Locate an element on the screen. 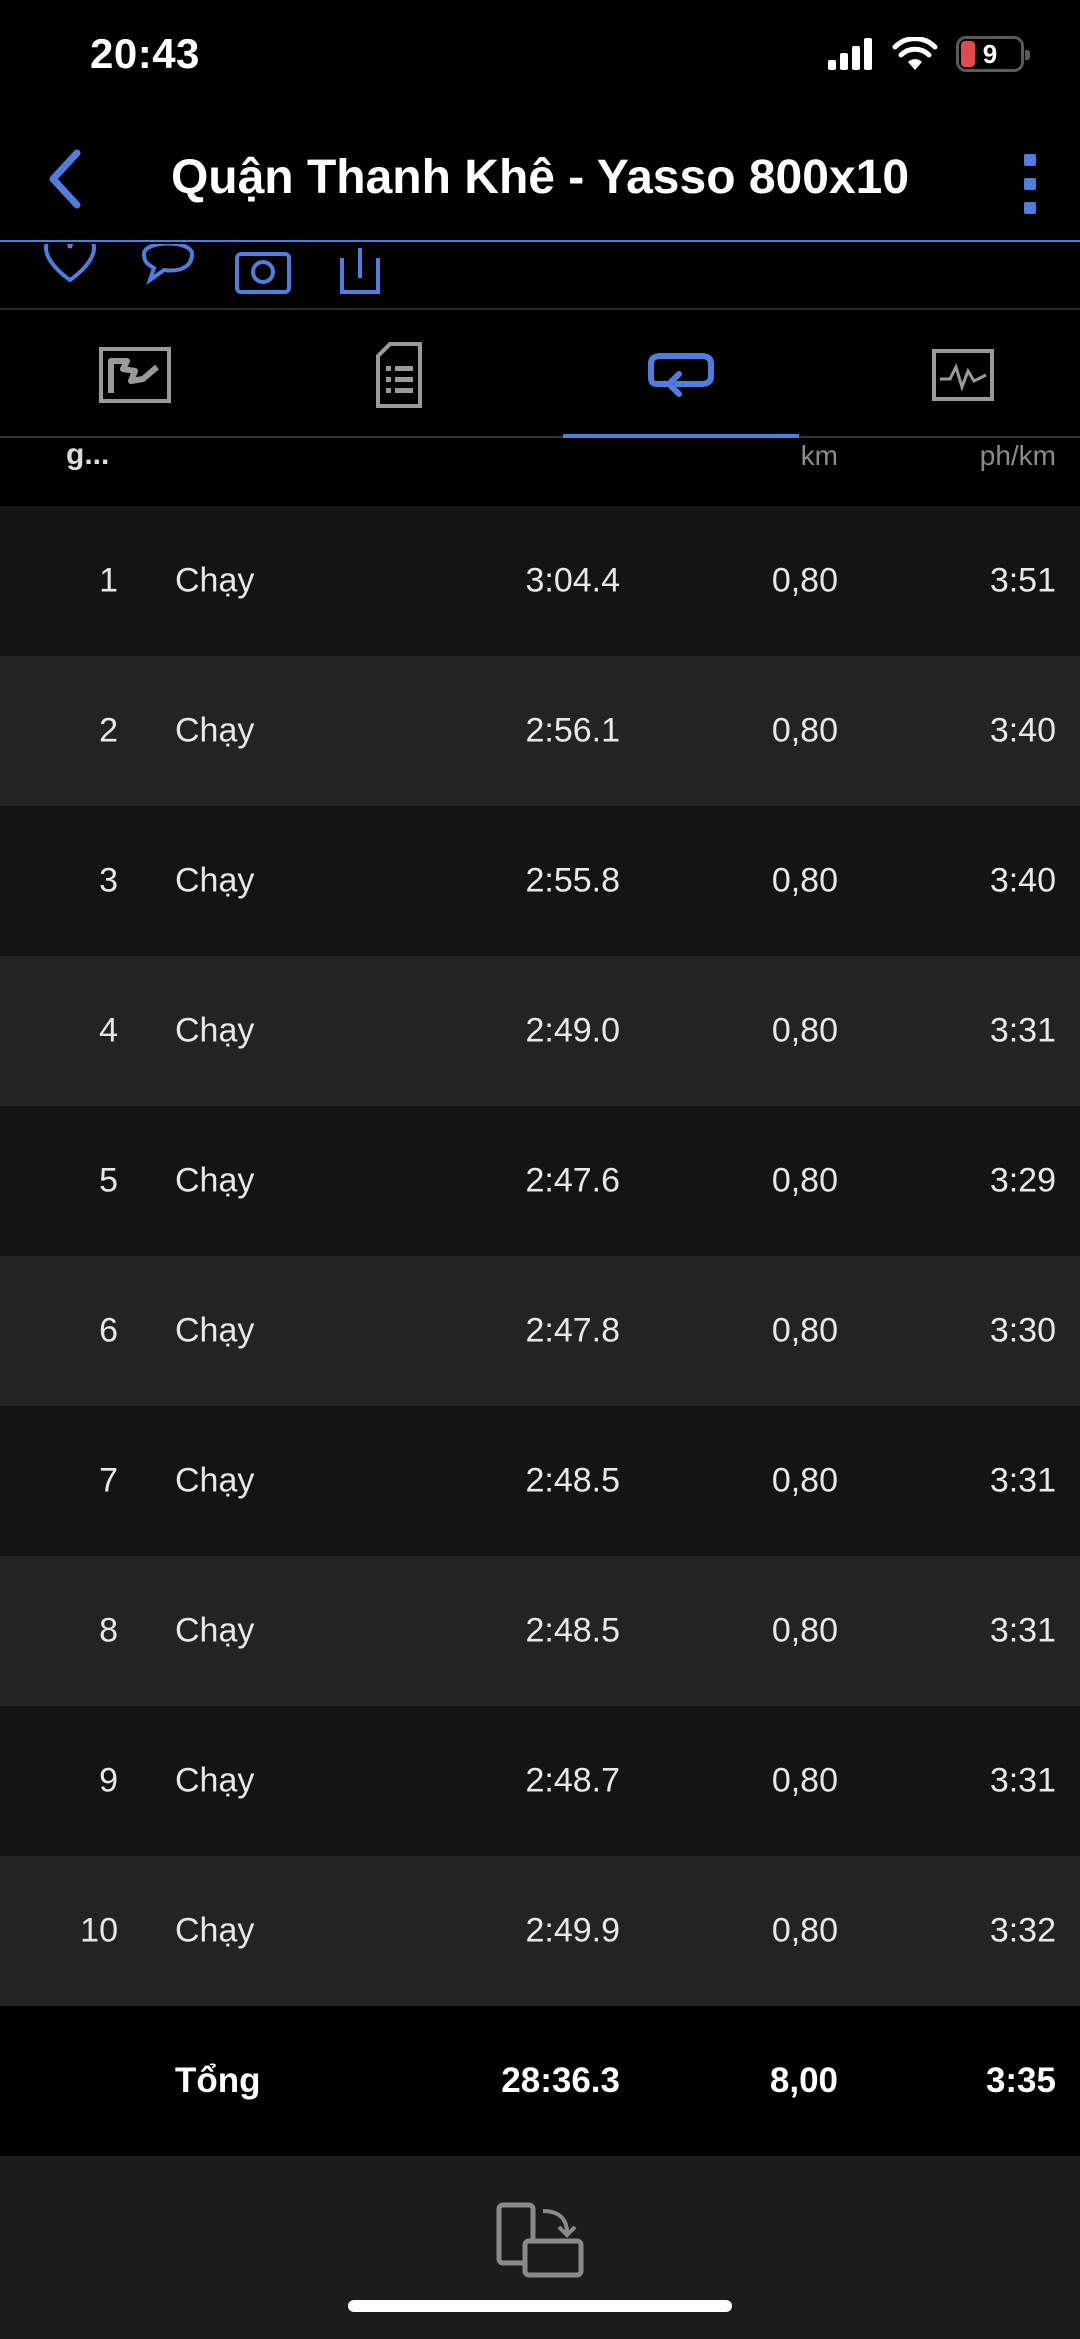 This screenshot has height=2339, width=1080. lap-pace: 3:51 is located at coordinates (1022, 580).